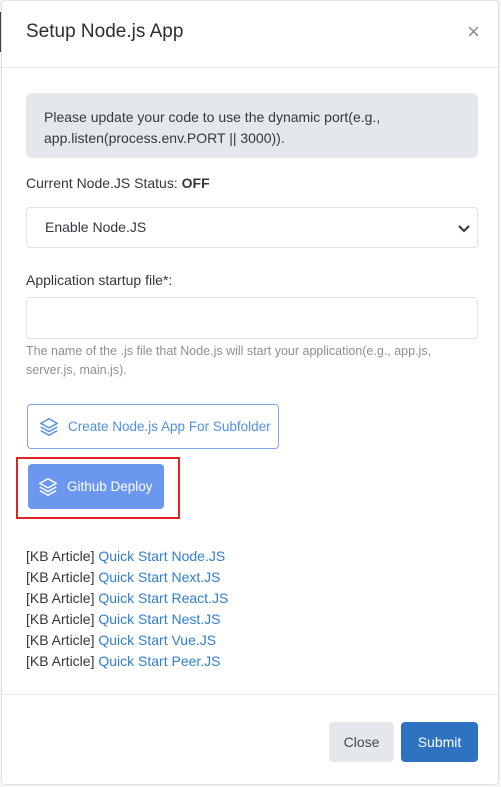 Image resolution: width=501 pixels, height=787 pixels. I want to click on kb-link-nextjs: Quick Start Next.JS, so click(159, 577).